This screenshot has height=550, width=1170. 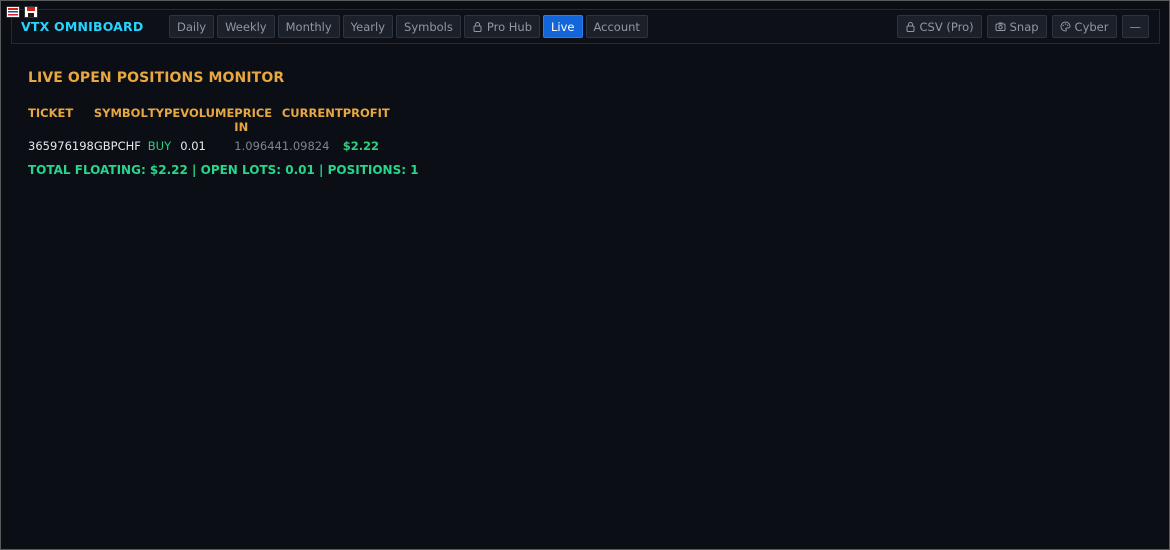 What do you see at coordinates (207, 113) in the screenshot?
I see `column-header-volume: VOLUME` at bounding box center [207, 113].